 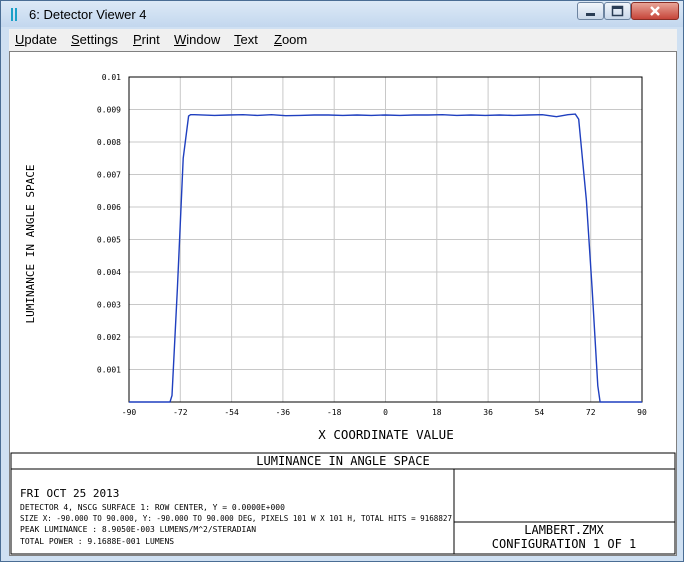 What do you see at coordinates (111, 77) in the screenshot?
I see `y-tick-label: 0.01` at bounding box center [111, 77].